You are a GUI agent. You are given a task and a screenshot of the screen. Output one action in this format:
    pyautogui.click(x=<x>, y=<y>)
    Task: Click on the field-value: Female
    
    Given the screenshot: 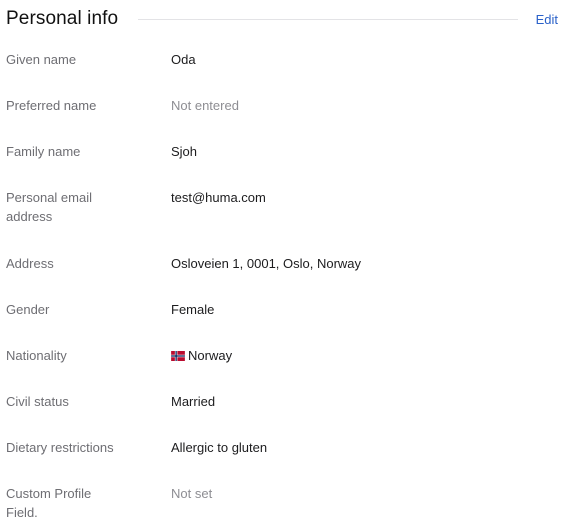 What is the action you would take?
    pyautogui.click(x=193, y=309)
    